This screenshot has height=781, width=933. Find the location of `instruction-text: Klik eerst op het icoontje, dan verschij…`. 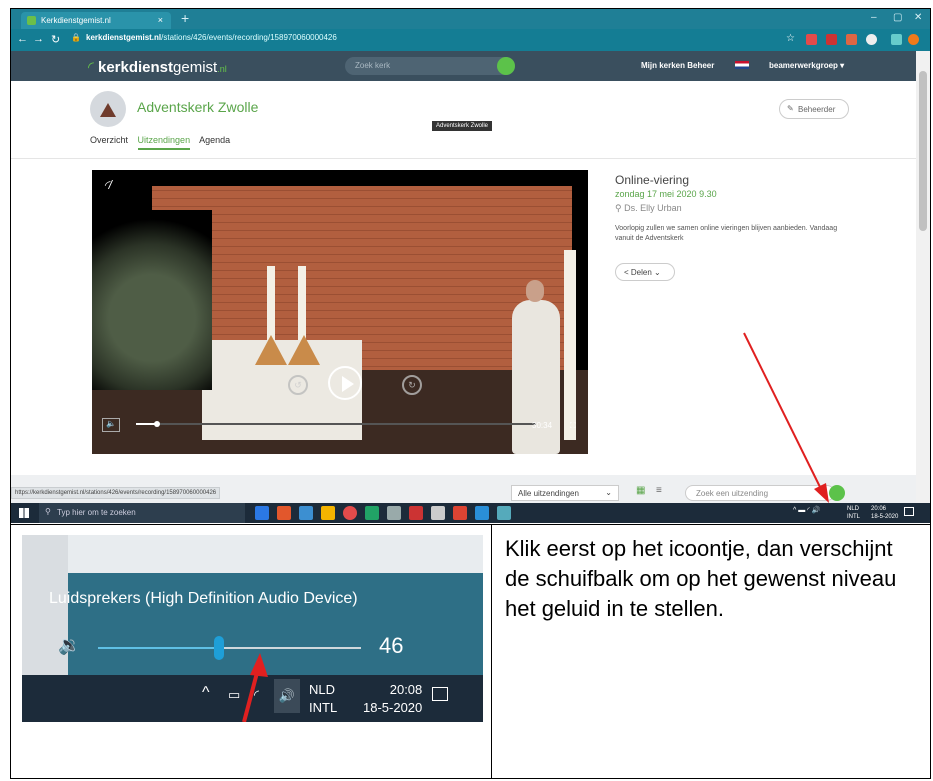

instruction-text: Klik eerst op het icoontje, dan verschij… is located at coordinates (701, 578).